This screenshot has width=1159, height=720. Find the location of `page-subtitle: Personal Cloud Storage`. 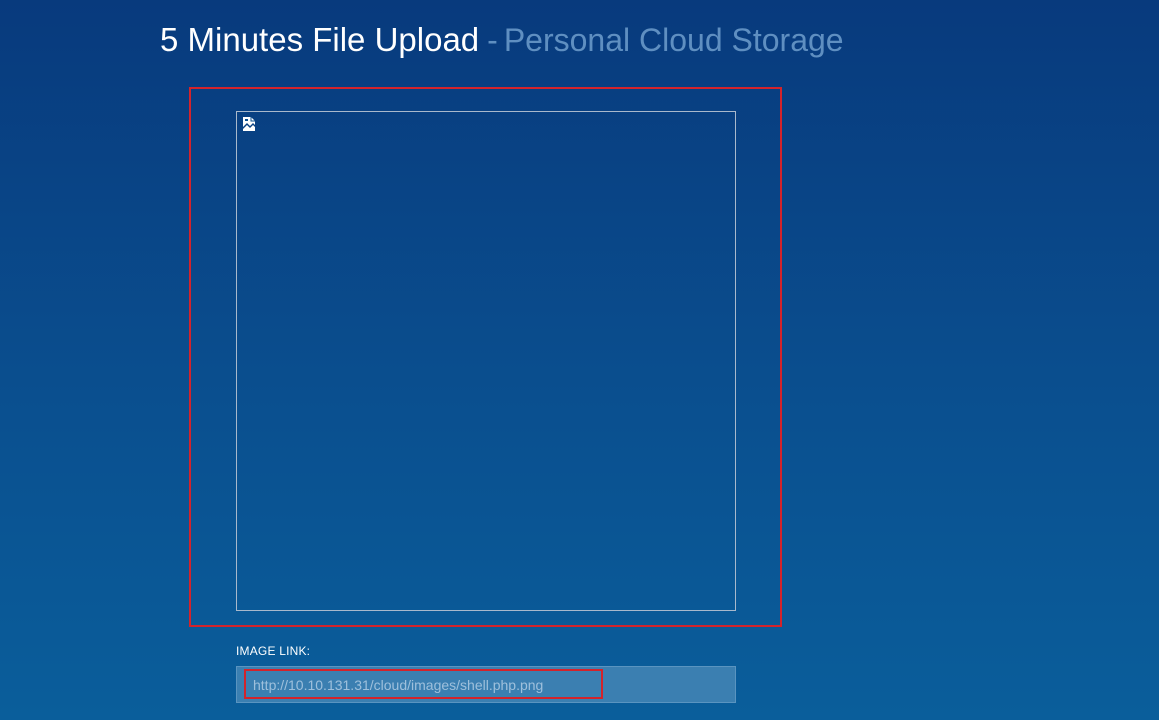

page-subtitle: Personal Cloud Storage is located at coordinates (673, 40).